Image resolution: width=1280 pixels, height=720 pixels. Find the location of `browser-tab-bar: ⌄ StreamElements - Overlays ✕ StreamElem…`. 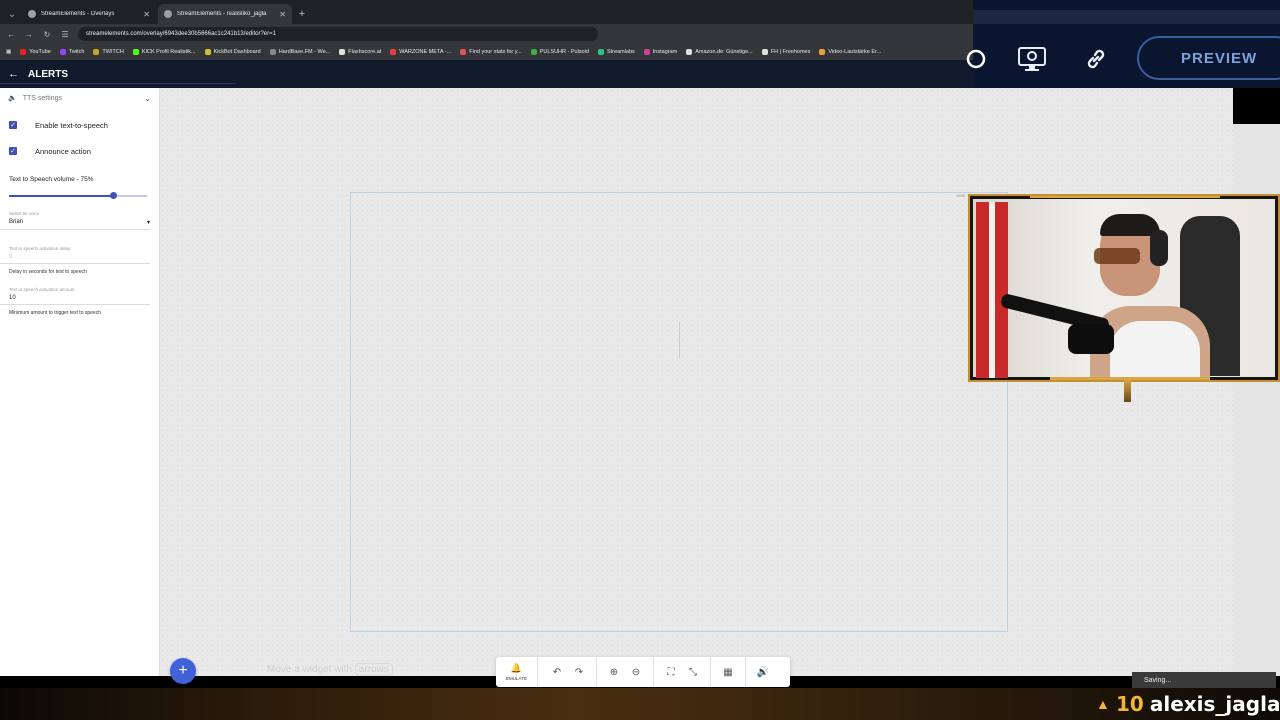

browser-tab-bar: ⌄ StreamElements - Overlays ✕ StreamElem… is located at coordinates (486, 12).